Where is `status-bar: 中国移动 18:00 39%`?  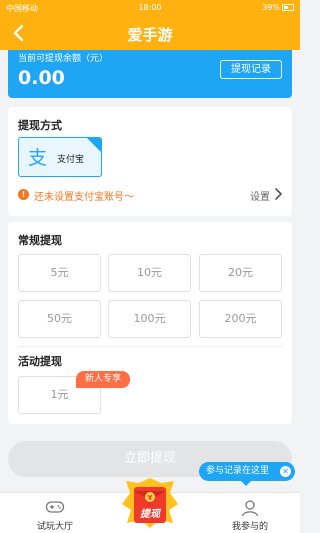
status-bar: 中国移动 18:00 39% is located at coordinates (150, 8).